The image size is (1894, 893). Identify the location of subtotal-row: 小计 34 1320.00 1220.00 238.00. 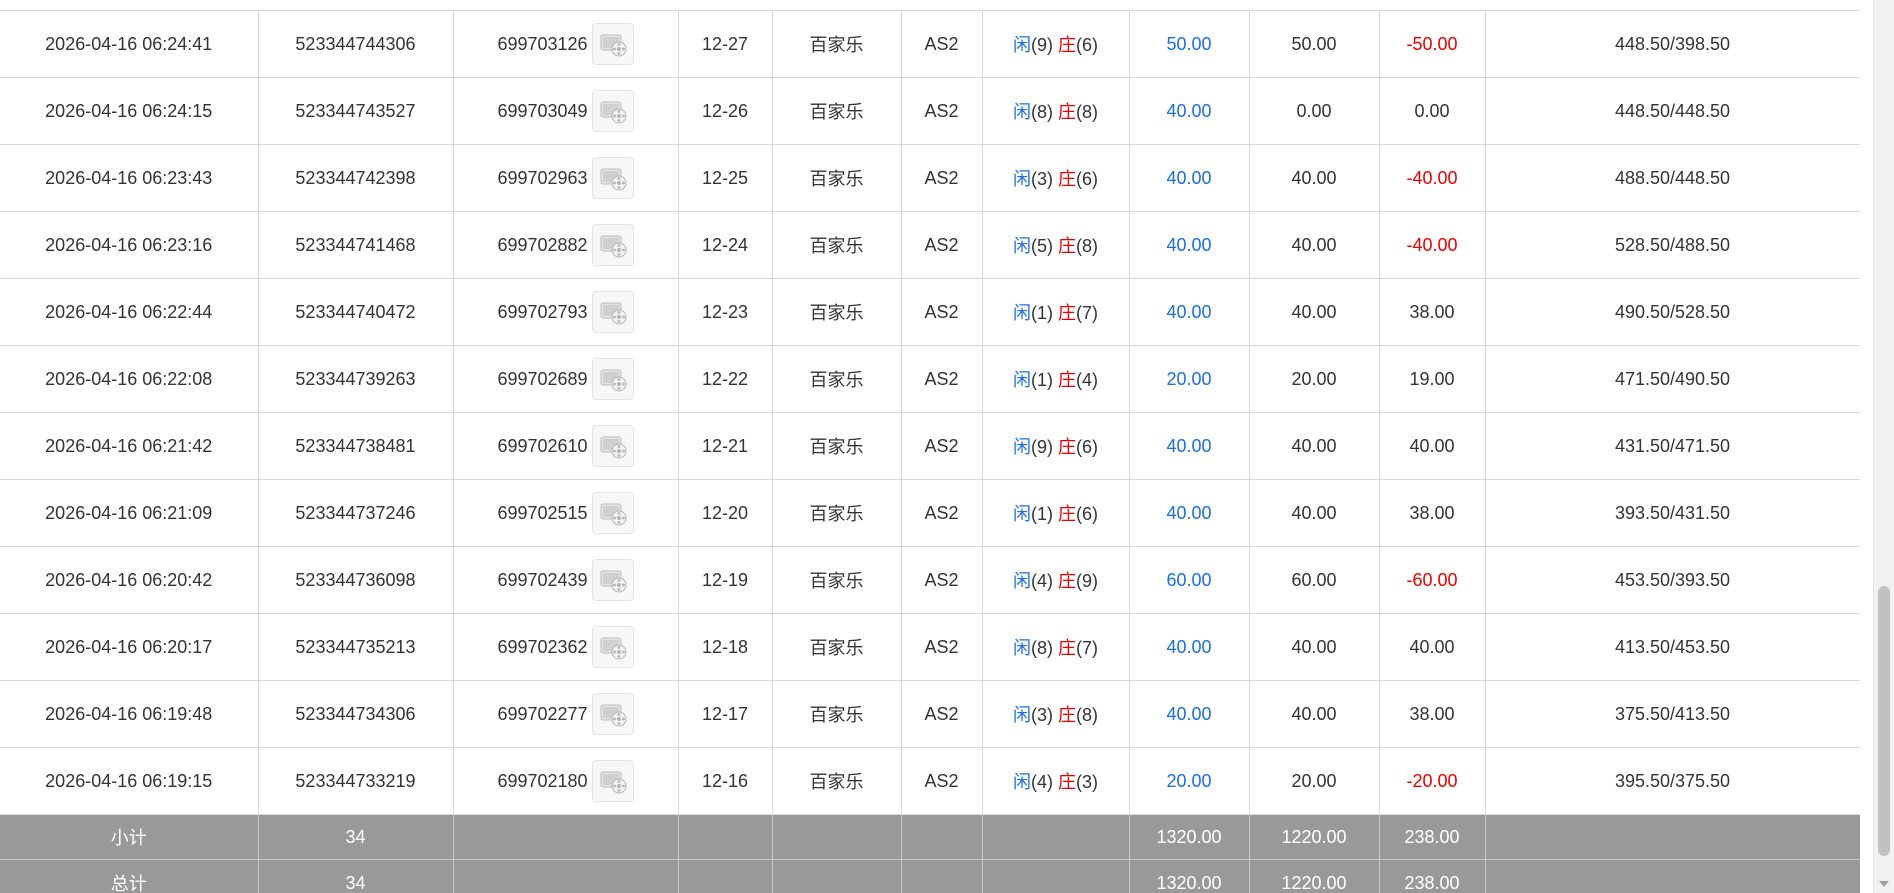
(930, 837).